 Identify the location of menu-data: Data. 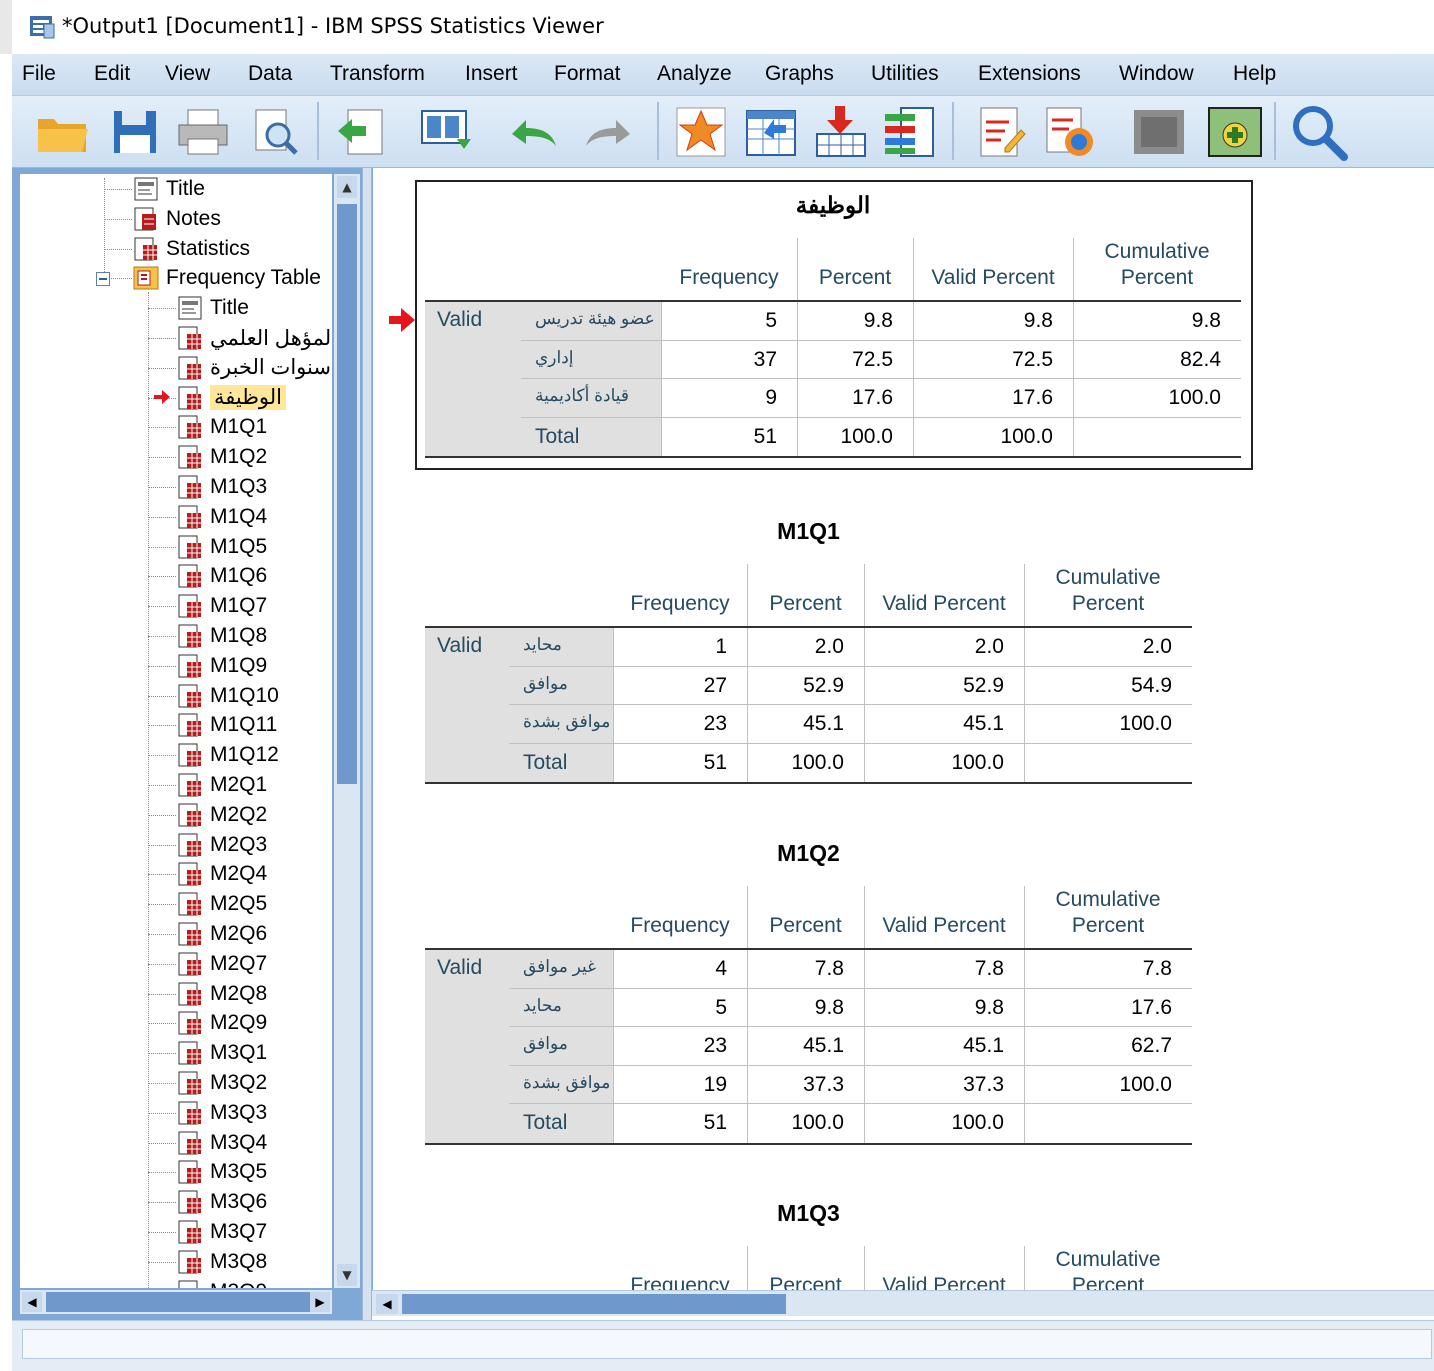
(270, 74).